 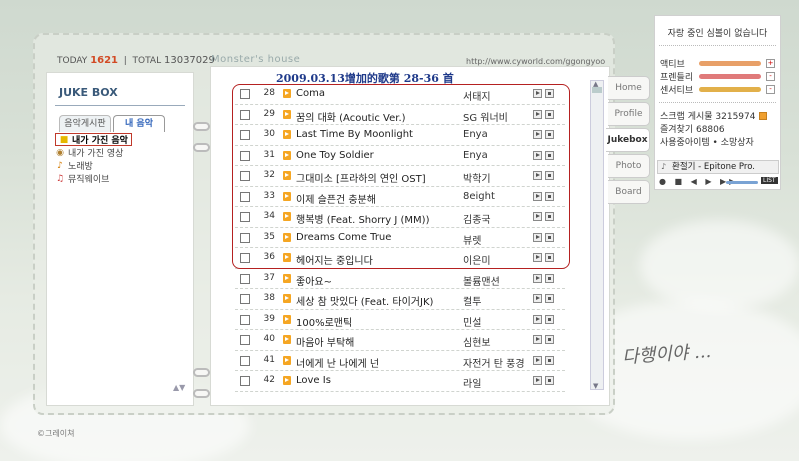 What do you see at coordinates (692, 128) in the screenshot?
I see `favorite-count: 즐겨찾기 68806` at bounding box center [692, 128].